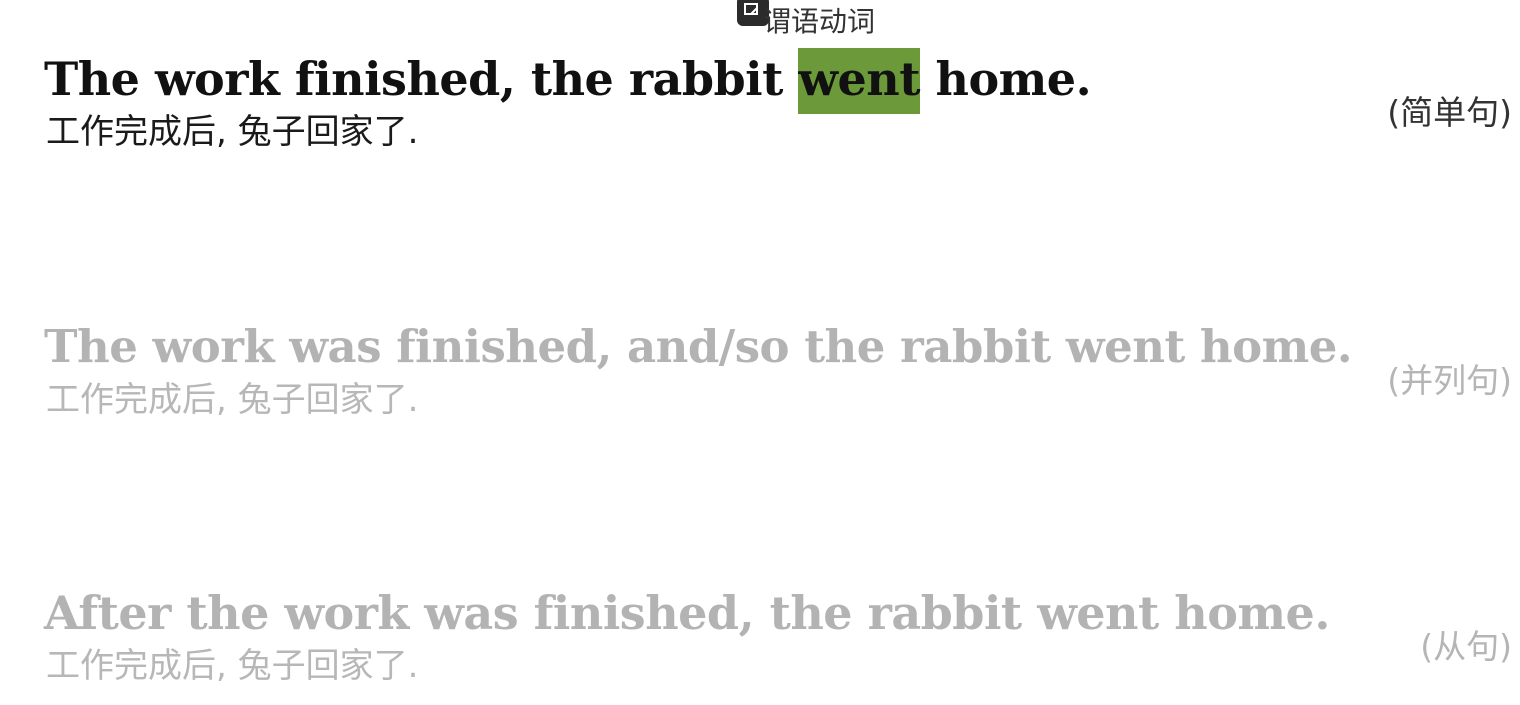 The image size is (1520, 705). I want to click on sentence-english-before: The work finished, the rabbit, so click(421, 79).